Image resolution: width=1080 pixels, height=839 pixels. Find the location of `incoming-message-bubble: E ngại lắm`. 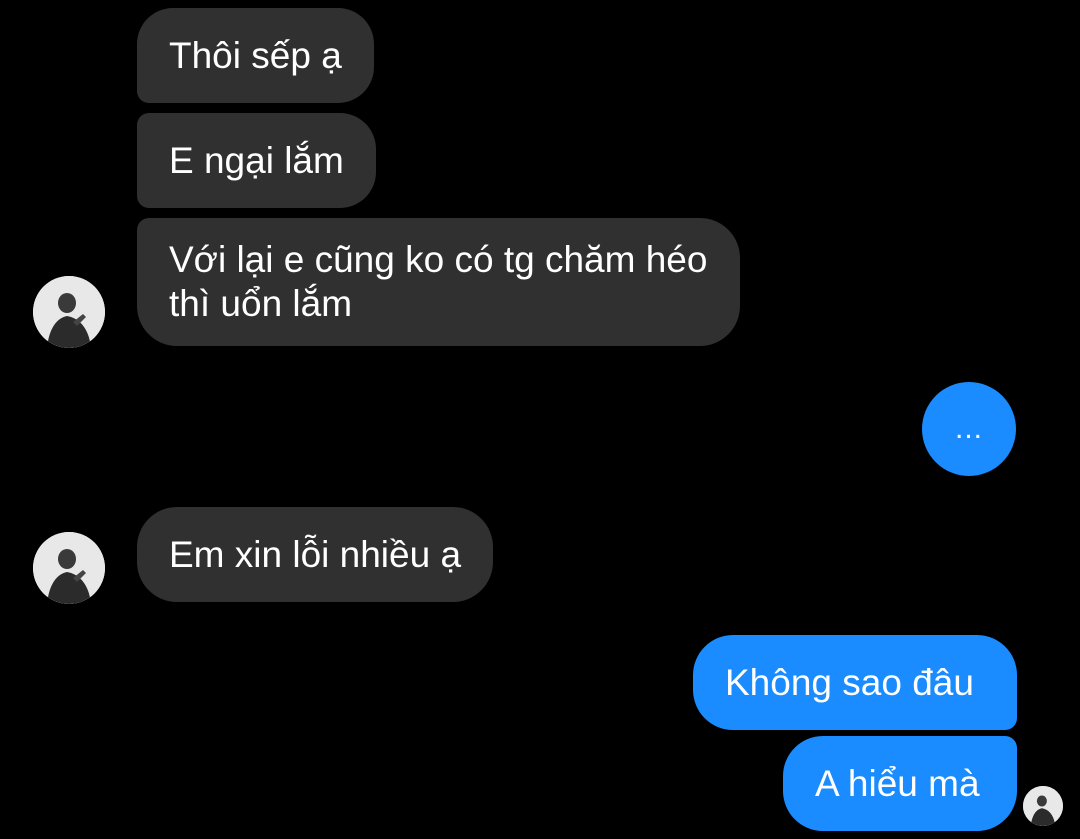

incoming-message-bubble: E ngại lắm is located at coordinates (256, 160).